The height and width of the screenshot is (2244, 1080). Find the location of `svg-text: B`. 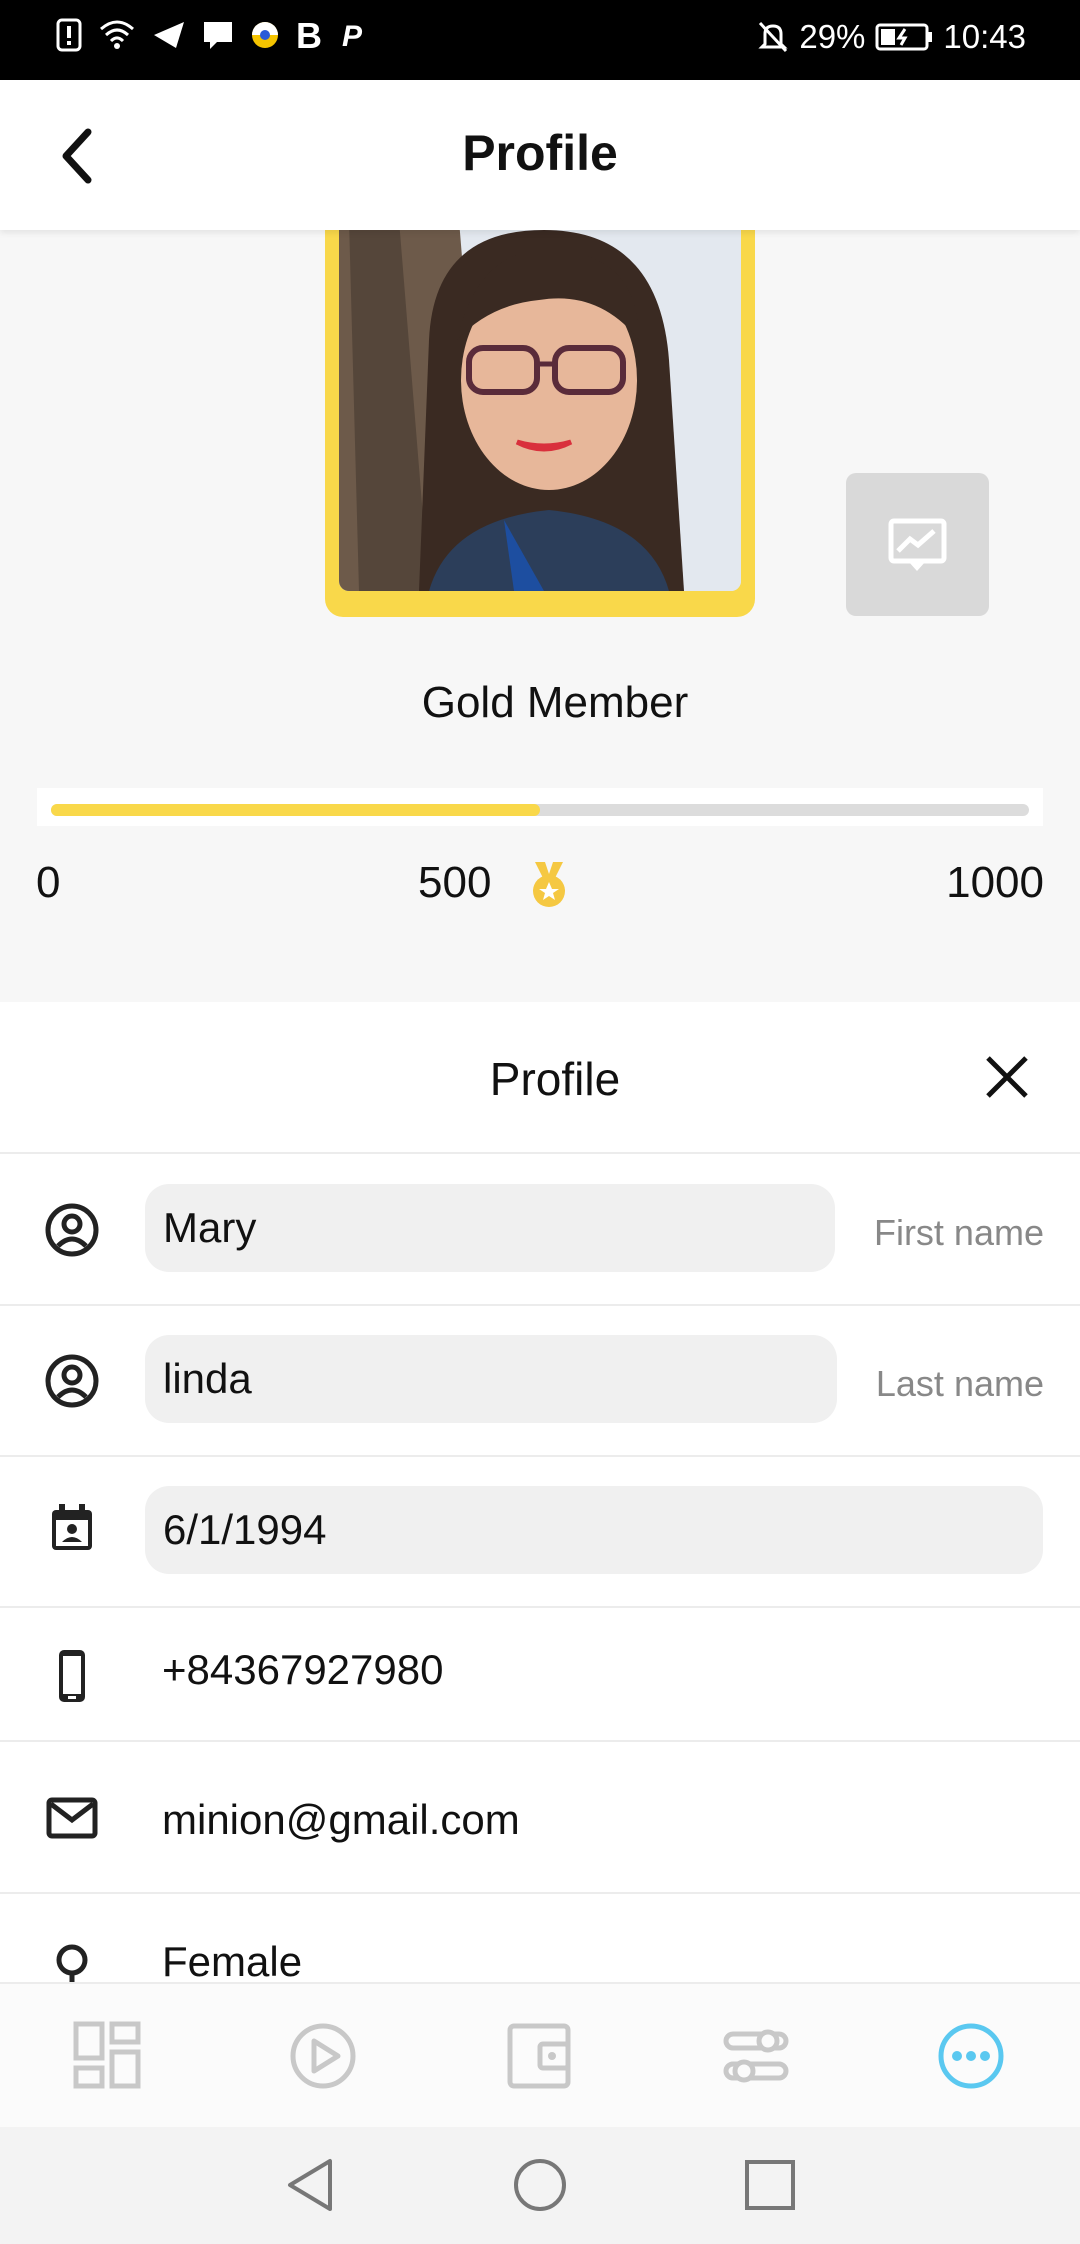

svg-text: B is located at coordinates (309, 35).